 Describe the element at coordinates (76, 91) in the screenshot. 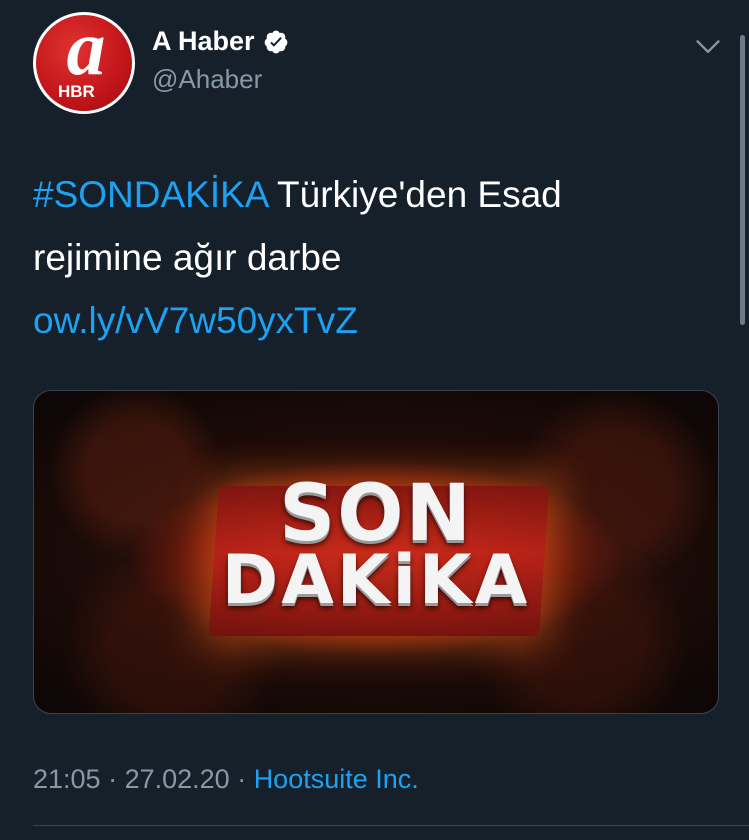

I see `avatar-logo-text: HBR` at that location.